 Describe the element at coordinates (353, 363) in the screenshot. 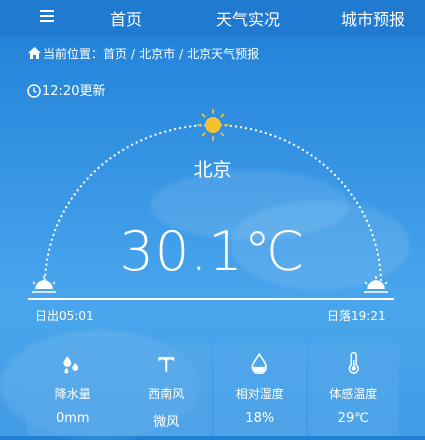

I see `thermometer-icon` at that location.